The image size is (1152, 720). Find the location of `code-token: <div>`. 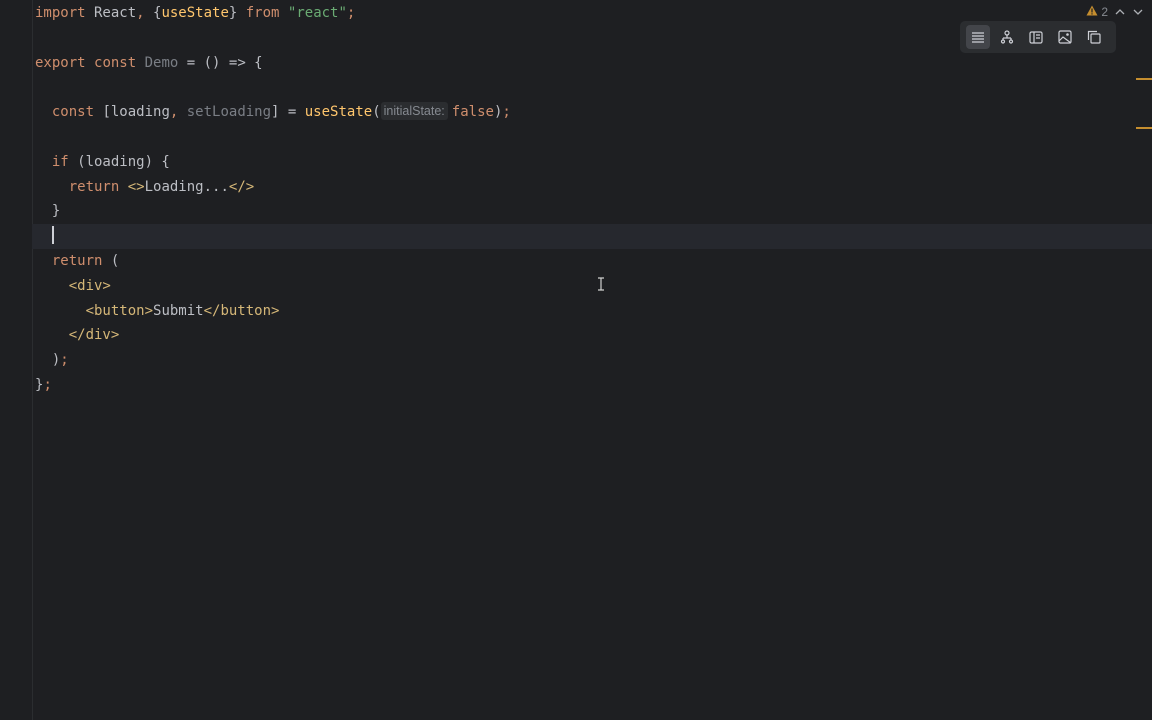

code-token: <div> is located at coordinates (89, 285).